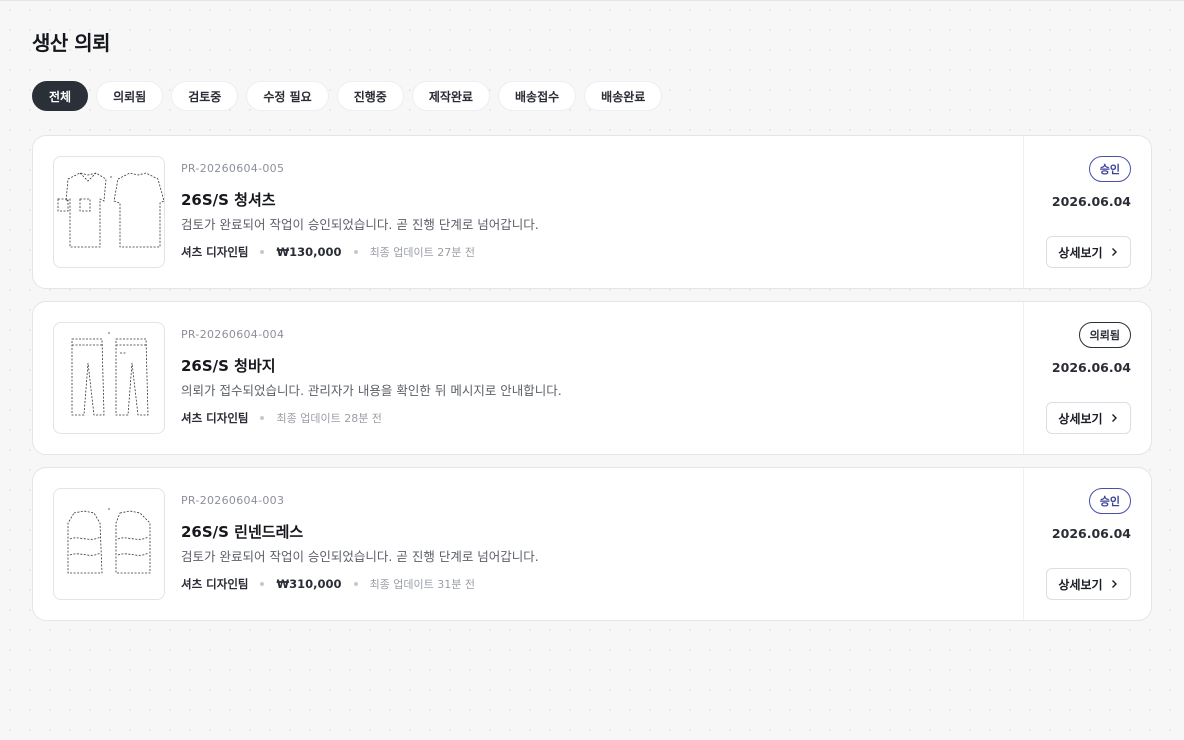  I want to click on last-updated: 최종 업데이트 31분 전, so click(422, 584).